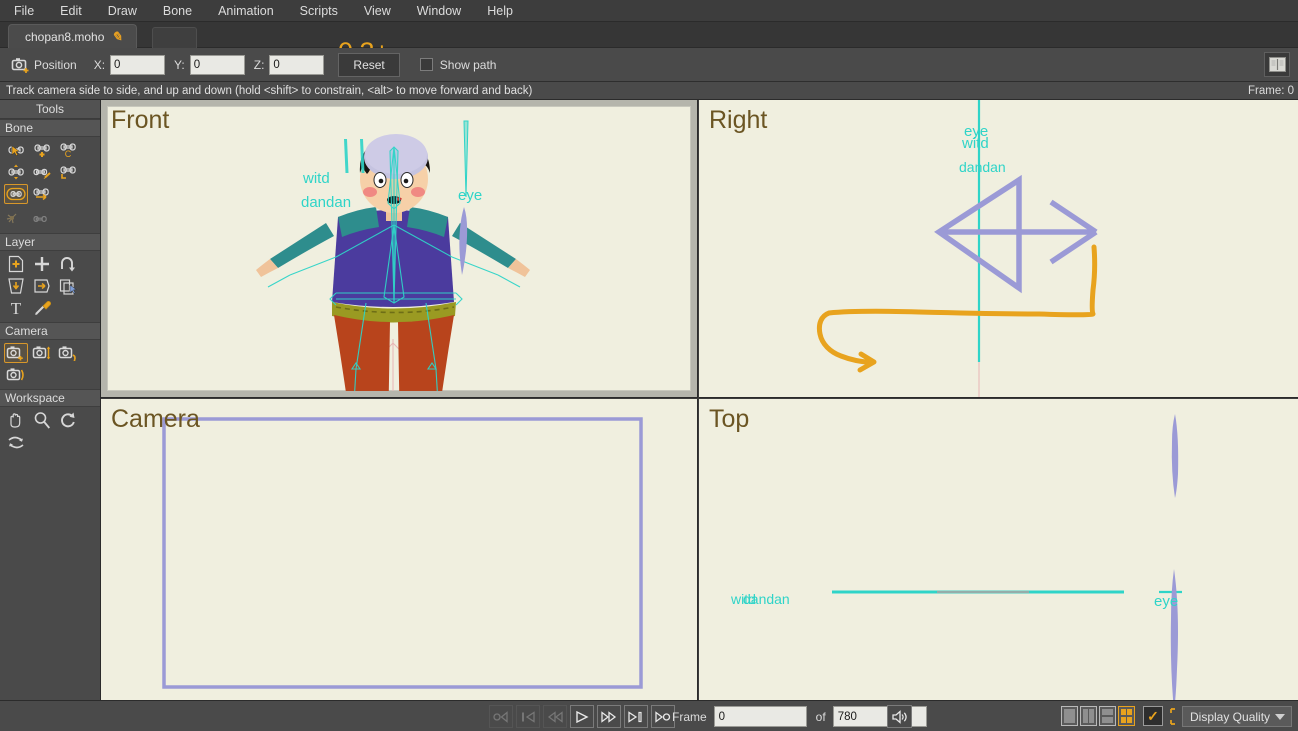 This screenshot has height=731, width=1298. I want to click on display-quality-dropdown: Display Quality, so click(1237, 716).